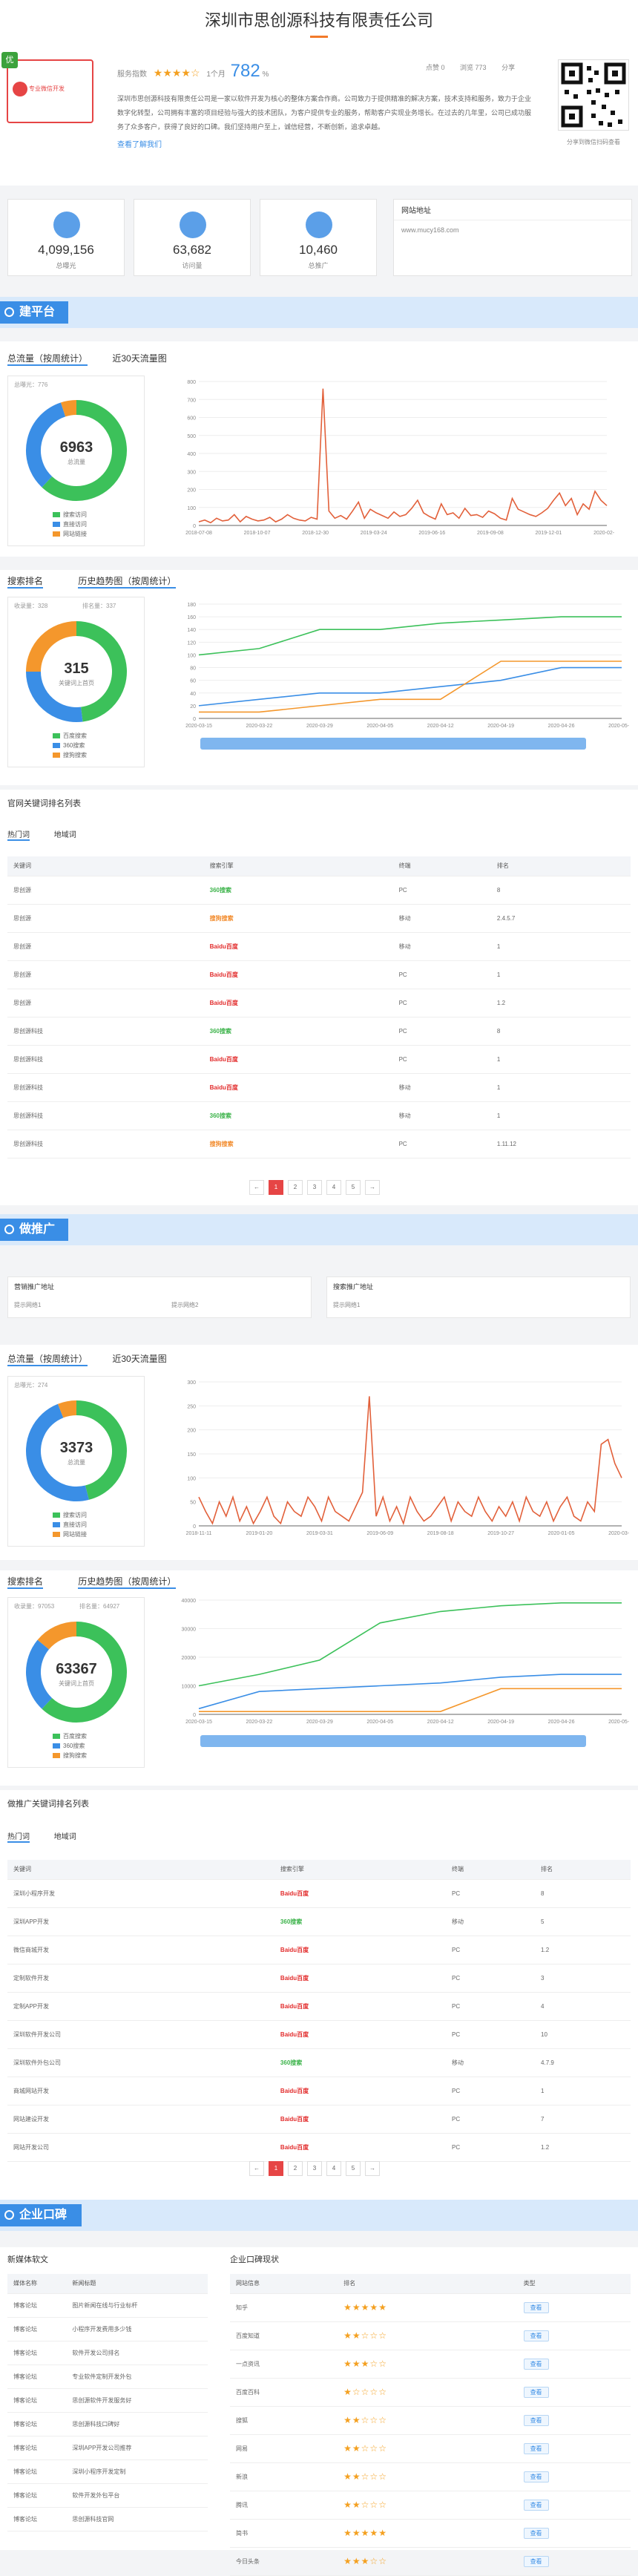 The width and height of the screenshot is (638, 2576). What do you see at coordinates (184, 1305) in the screenshot?
I see `box-item: 提示网络2` at bounding box center [184, 1305].